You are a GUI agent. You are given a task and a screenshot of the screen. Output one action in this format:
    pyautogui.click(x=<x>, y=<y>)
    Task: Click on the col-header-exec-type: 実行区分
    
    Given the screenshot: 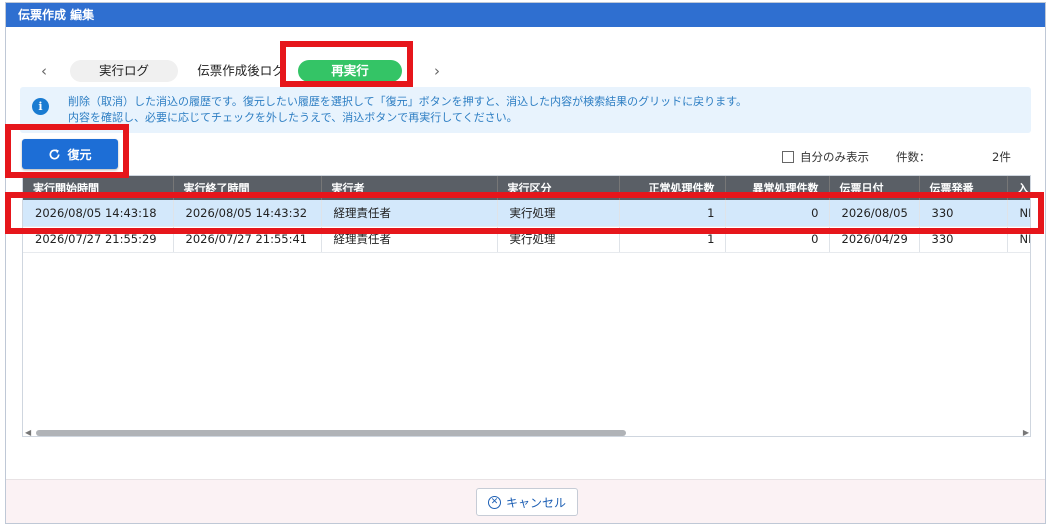 What is the action you would take?
    pyautogui.click(x=558, y=188)
    